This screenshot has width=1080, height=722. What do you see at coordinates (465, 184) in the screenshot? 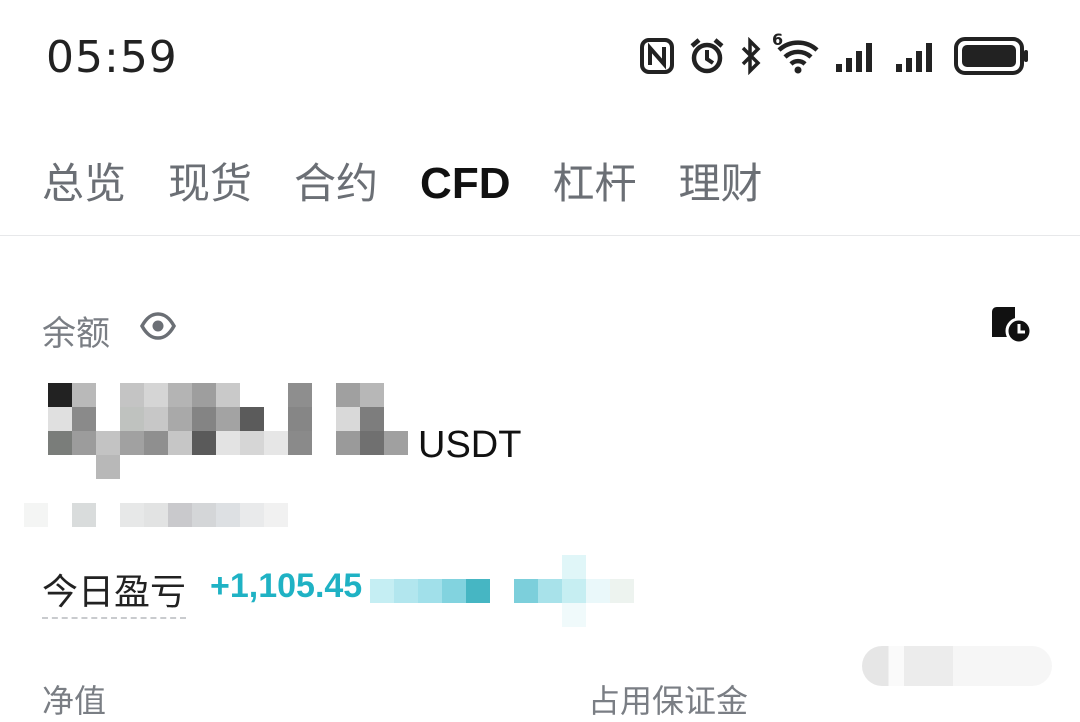
I see `tab-cfd: CFD` at bounding box center [465, 184].